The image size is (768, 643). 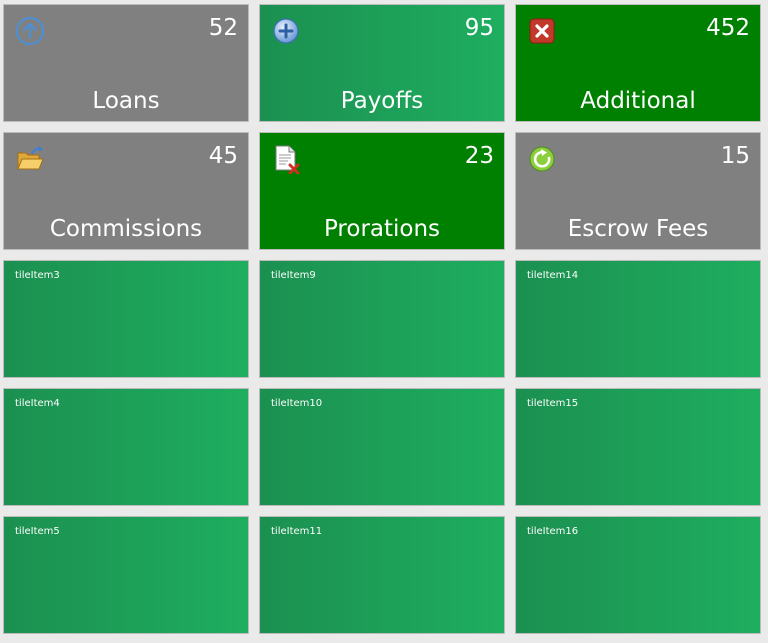 I want to click on tile-caption: tileItem10, so click(x=297, y=403).